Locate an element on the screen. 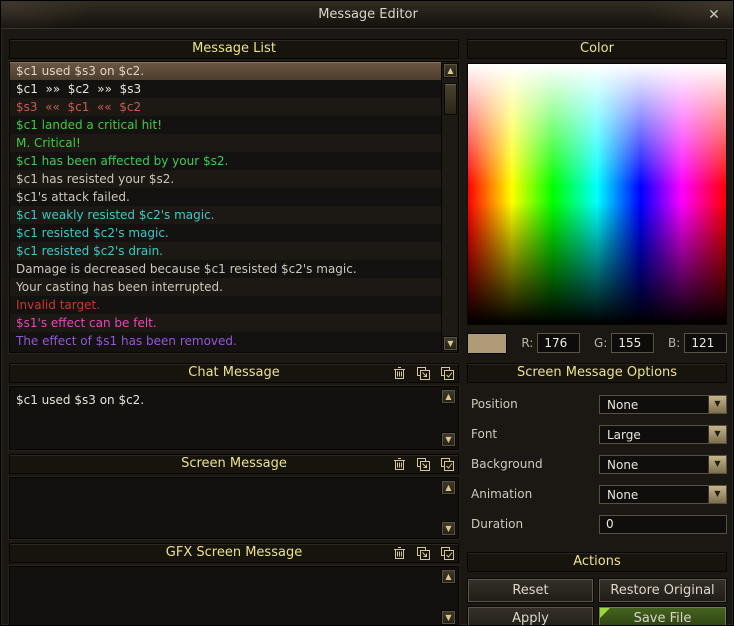 The height and width of the screenshot is (626, 734). g-input: 155 is located at coordinates (633, 343).